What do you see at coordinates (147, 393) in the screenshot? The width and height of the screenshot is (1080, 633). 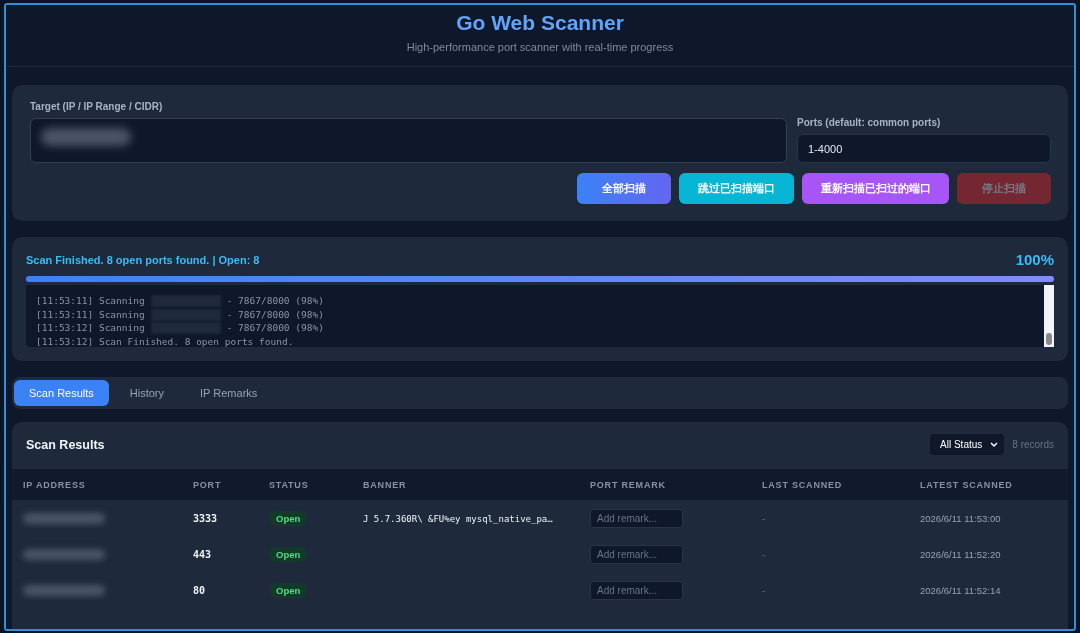 I see `tab: History` at bounding box center [147, 393].